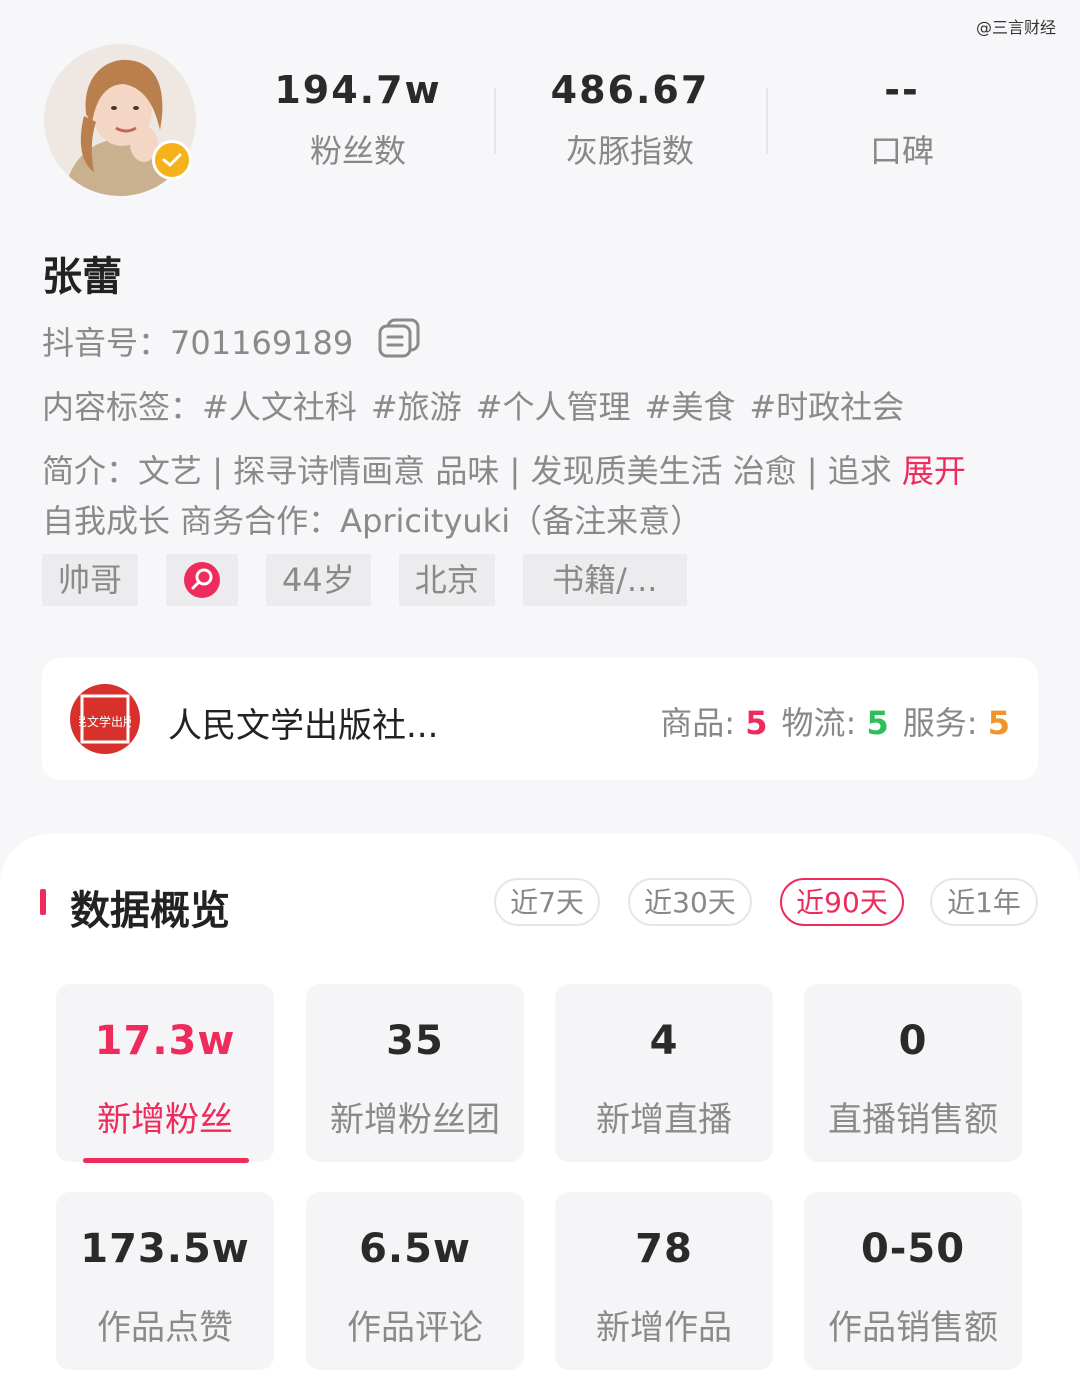 The image size is (1080, 1394). Describe the element at coordinates (105, 721) in the screenshot. I see `svg-text: 人民文学出版社` at that location.